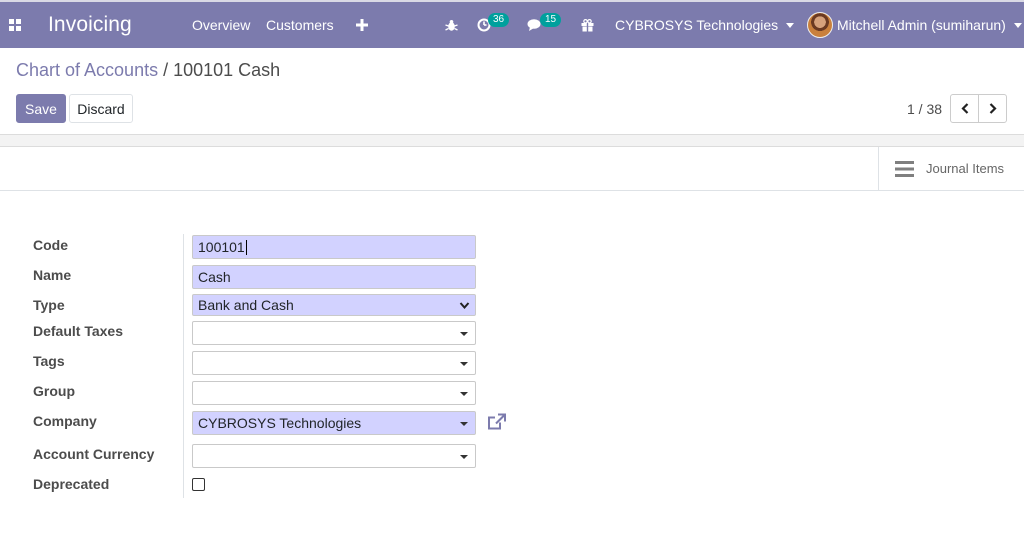 This screenshot has width=1024, height=539. I want to click on user-menu: Mitchell Admin (sumiharun), so click(929, 25).